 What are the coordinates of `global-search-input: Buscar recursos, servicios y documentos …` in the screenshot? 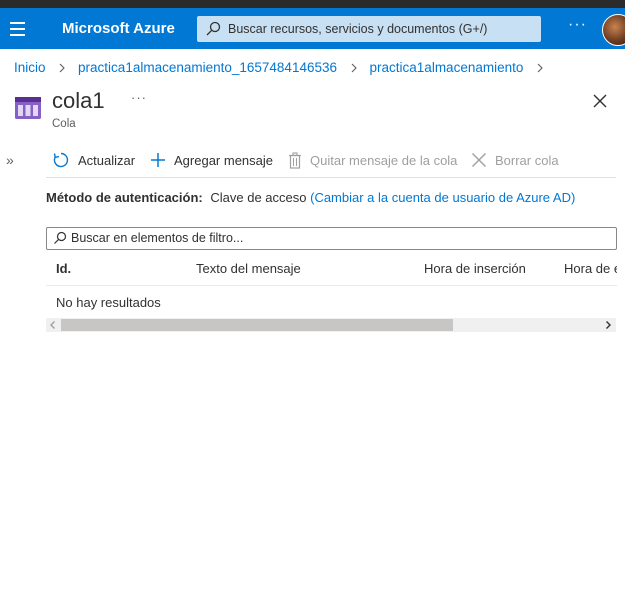 It's located at (369, 29).